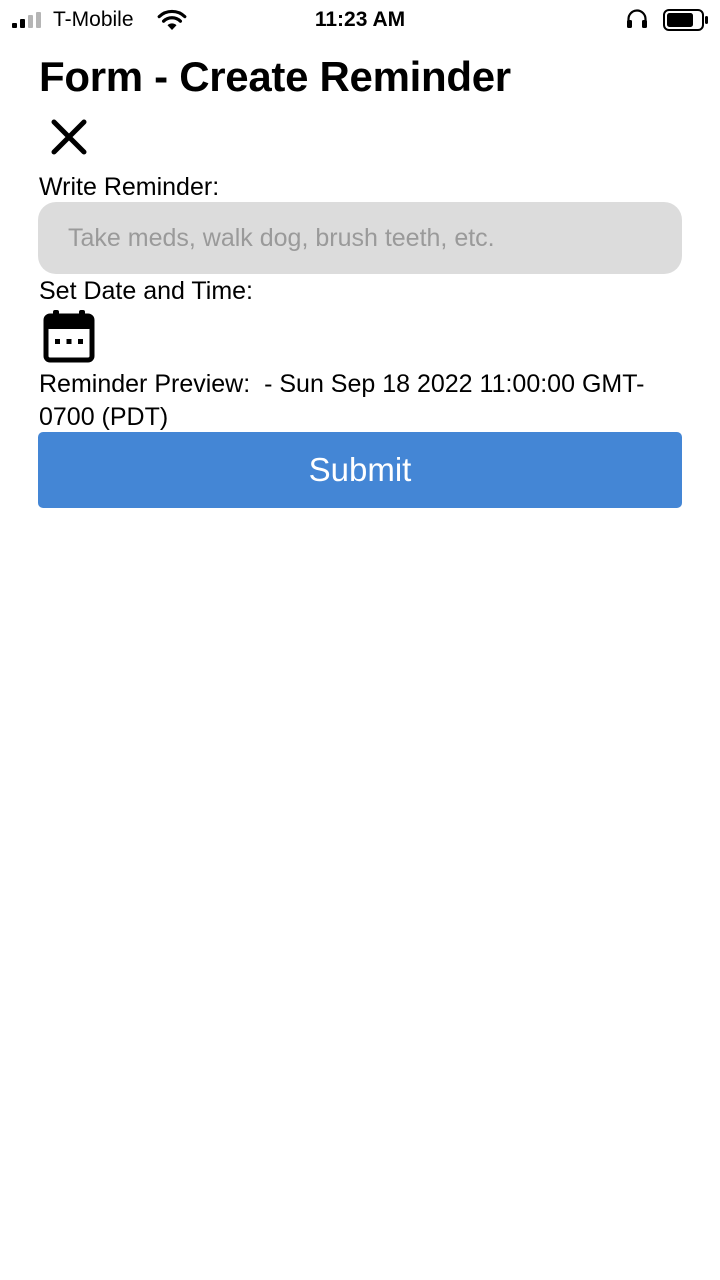 This screenshot has width=720, height=1280. What do you see at coordinates (129, 187) in the screenshot?
I see `write-reminder-label: Write Reminder:` at bounding box center [129, 187].